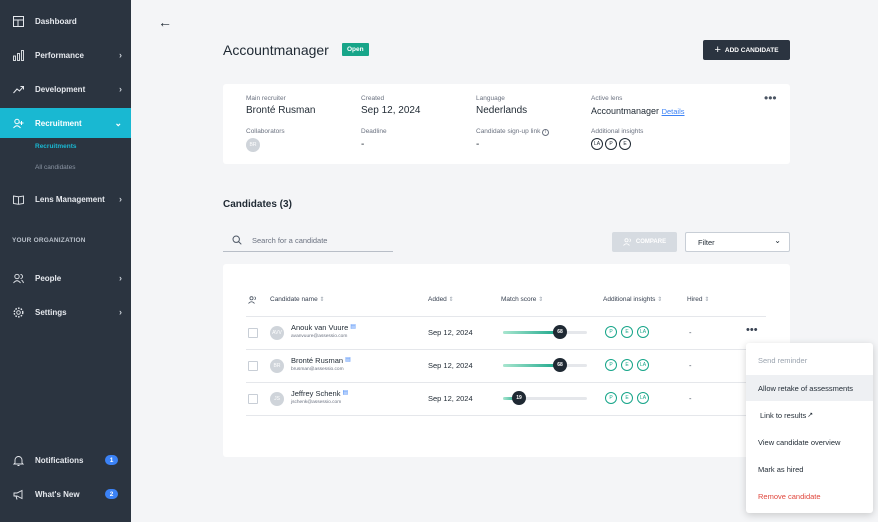 This screenshot has width=878, height=522. I want to click on main-recruiter-value: Bronté Rusman, so click(281, 110).